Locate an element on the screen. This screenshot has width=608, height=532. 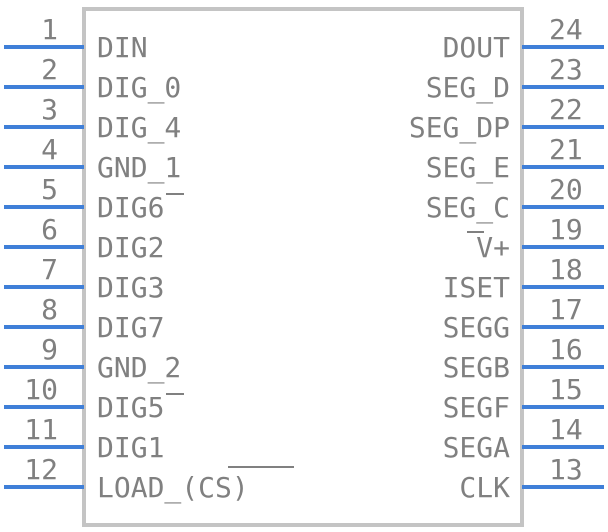
pin-label-gnd-2: GND_2 is located at coordinates (139, 368).